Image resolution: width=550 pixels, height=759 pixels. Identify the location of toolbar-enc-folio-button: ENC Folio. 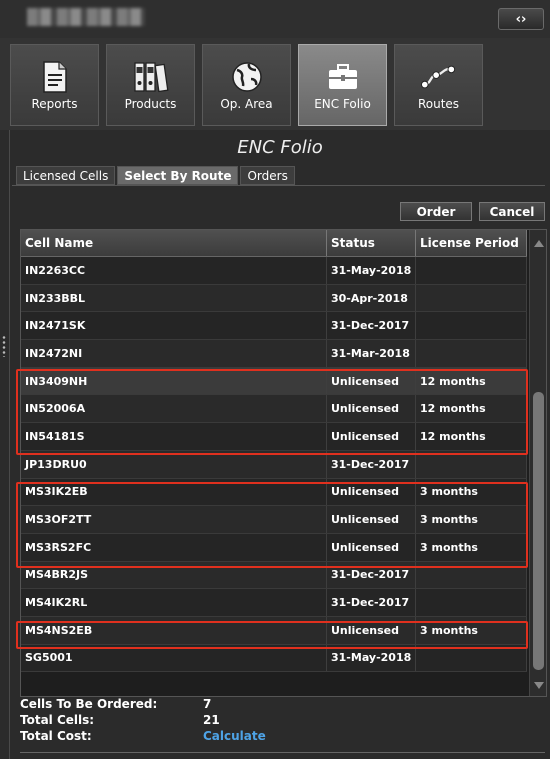
(342, 85).